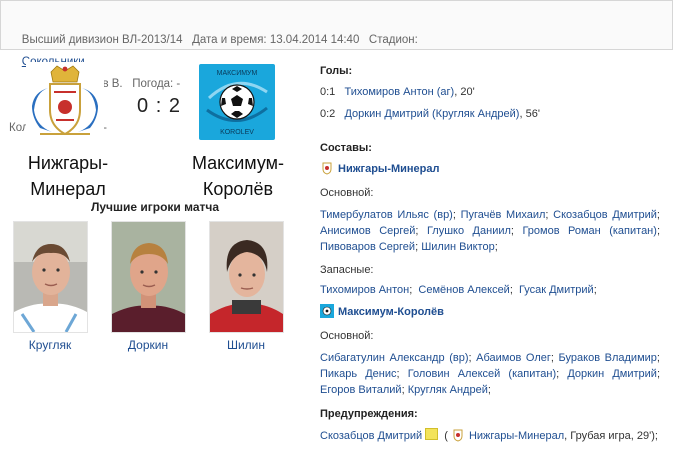 Image resolution: width=675 pixels, height=456 pixels. What do you see at coordinates (328, 114) in the screenshot?
I see `goal-score: 0:2` at bounding box center [328, 114].